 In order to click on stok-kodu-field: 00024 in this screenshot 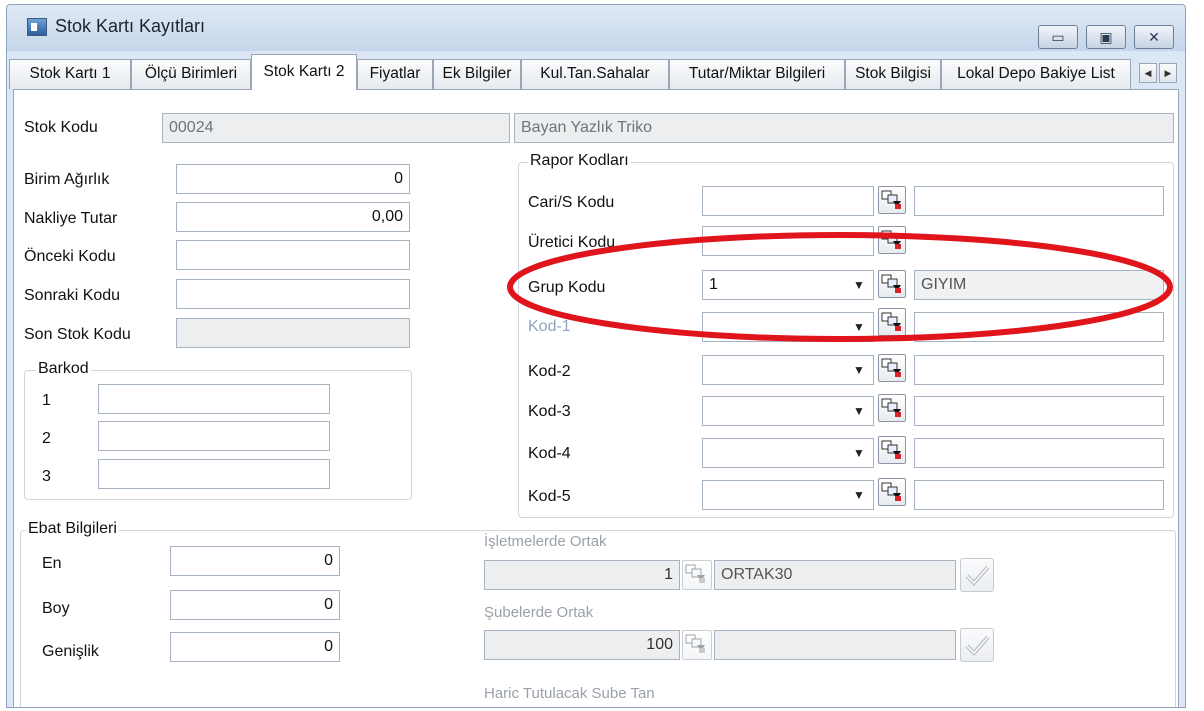, I will do `click(336, 128)`.